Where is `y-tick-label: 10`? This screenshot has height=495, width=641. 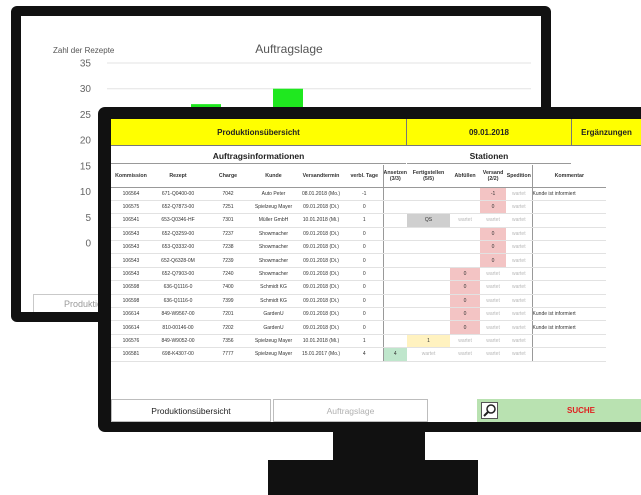
y-tick-label: 10 is located at coordinates (86, 192).